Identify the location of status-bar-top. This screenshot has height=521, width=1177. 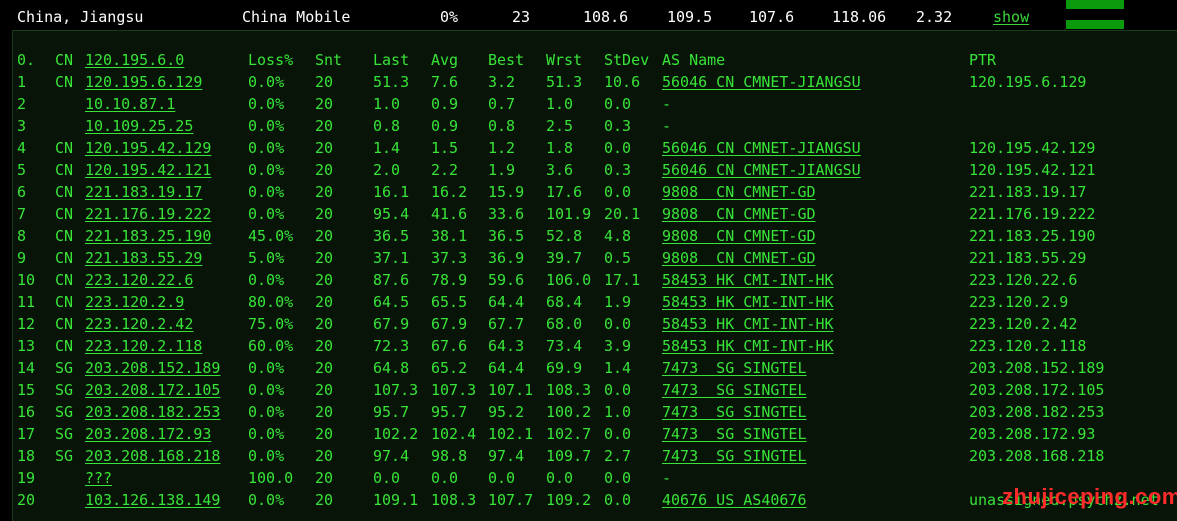
(1095, 4).